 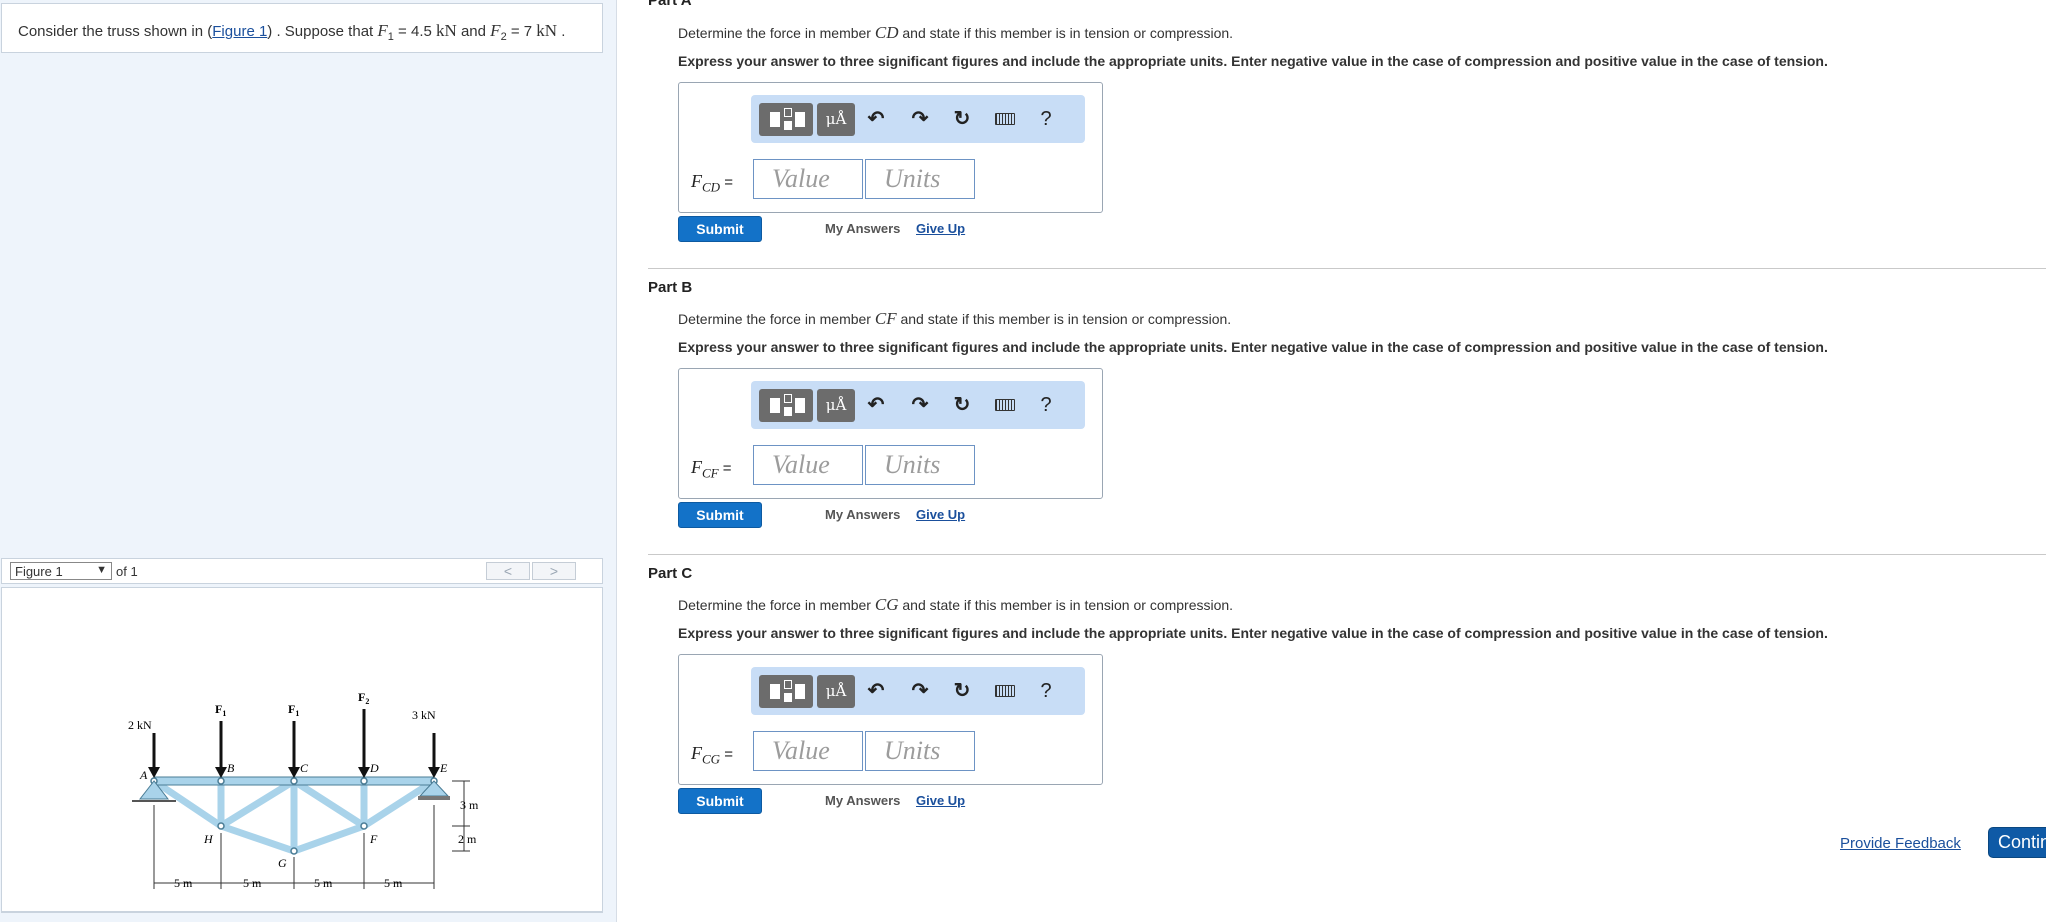 What do you see at coordinates (670, 573) in the screenshot?
I see `part-c-title: Part C` at bounding box center [670, 573].